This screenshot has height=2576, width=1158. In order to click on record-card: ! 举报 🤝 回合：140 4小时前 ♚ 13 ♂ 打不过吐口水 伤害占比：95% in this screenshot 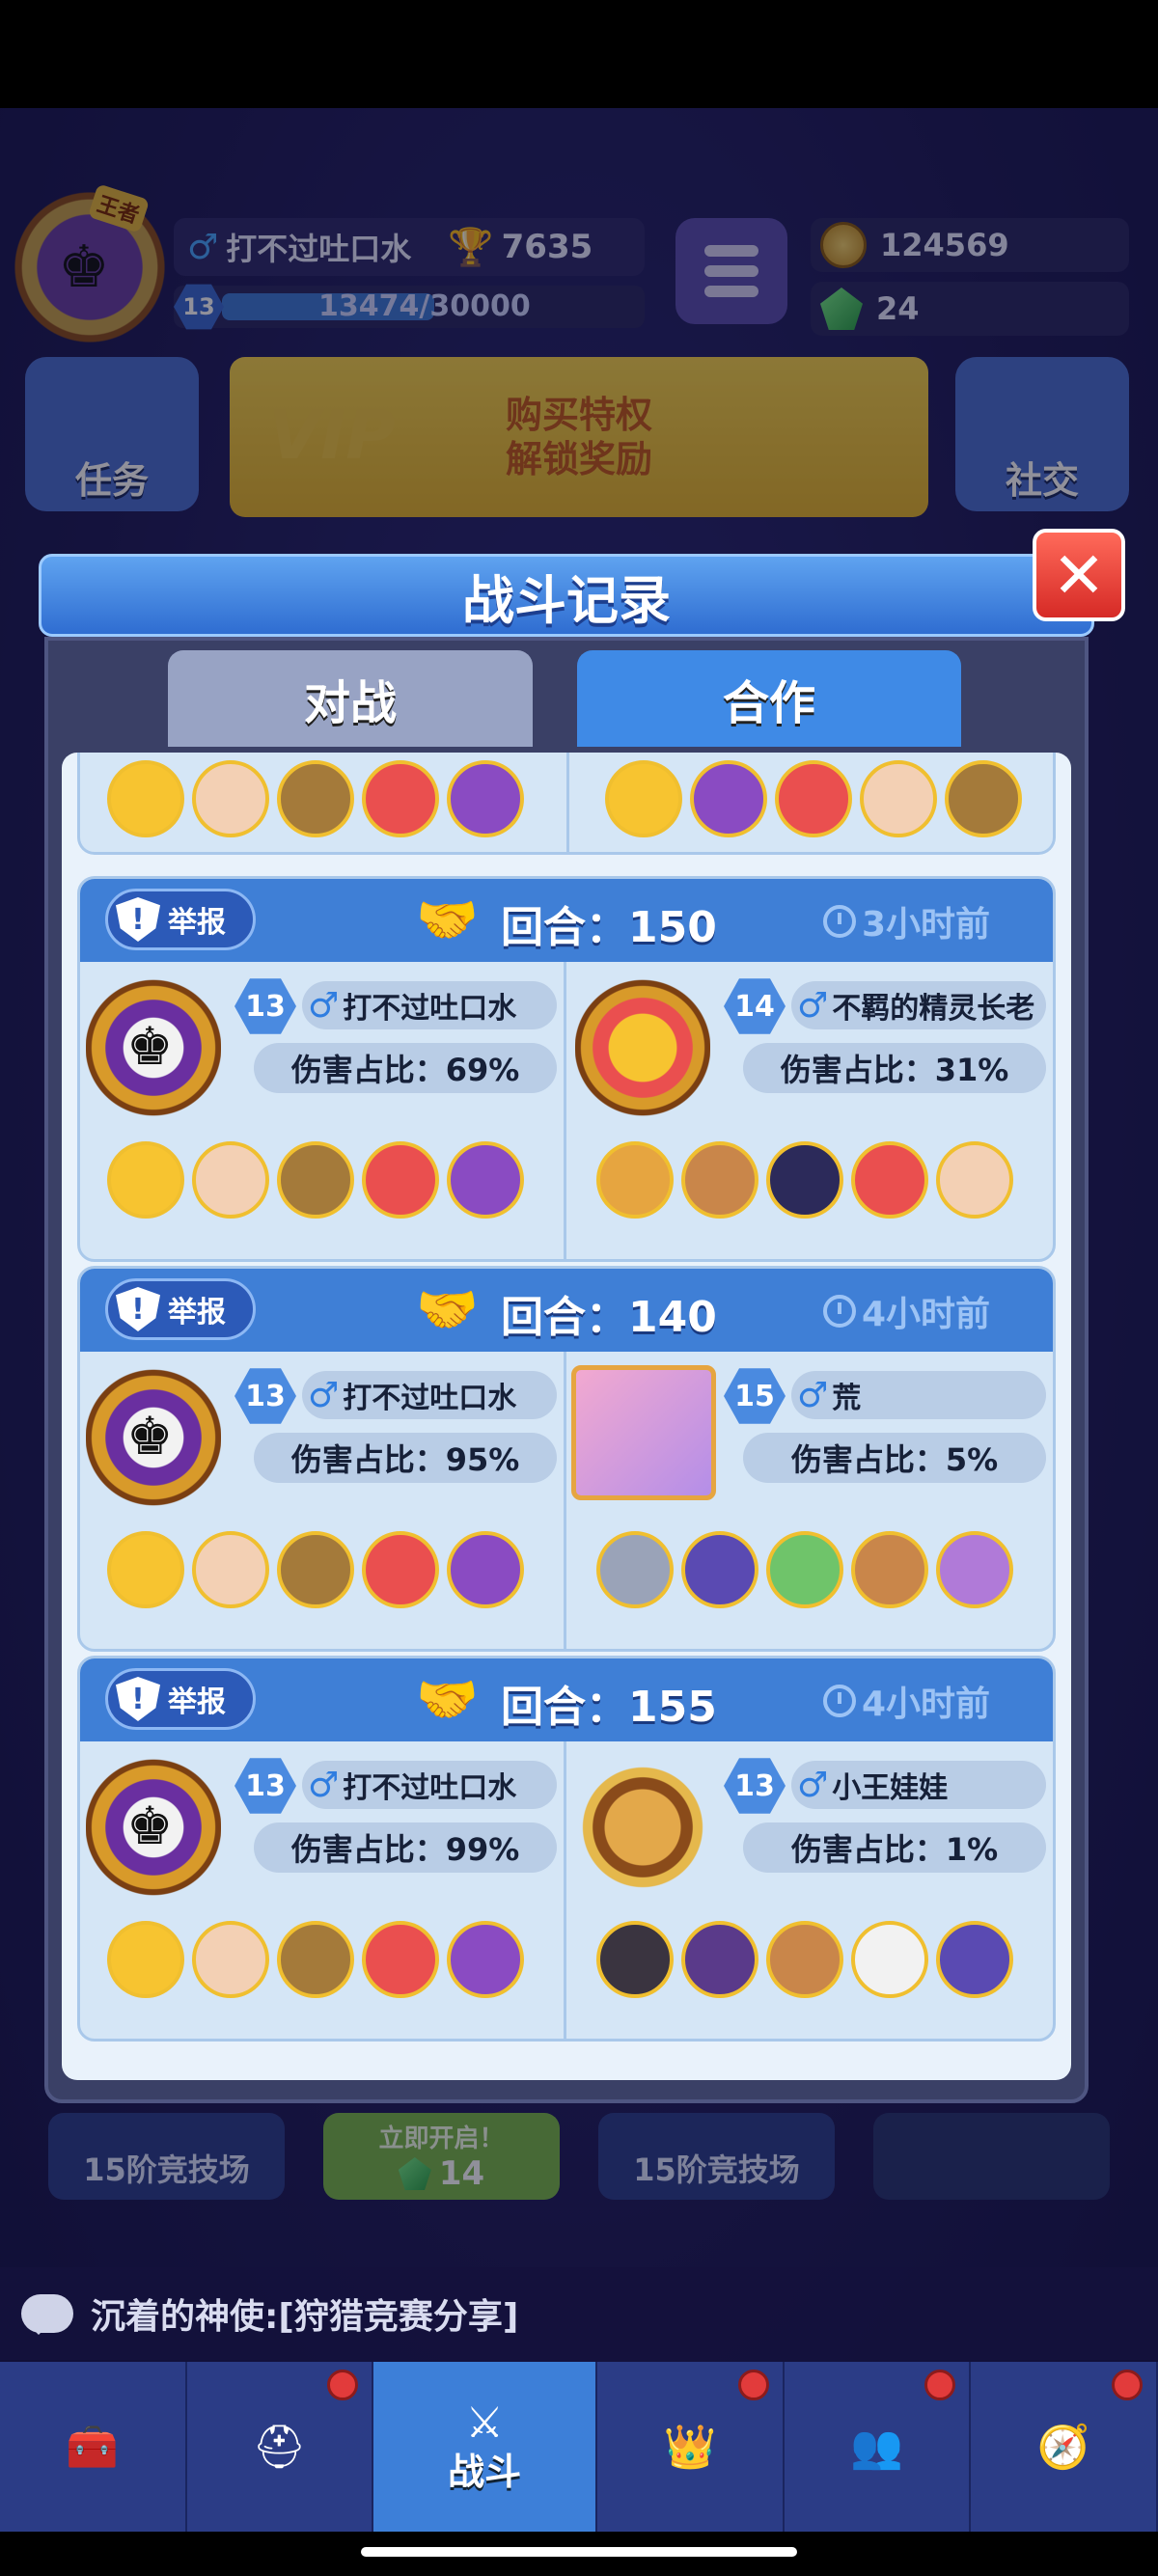, I will do `click(566, 1459)`.